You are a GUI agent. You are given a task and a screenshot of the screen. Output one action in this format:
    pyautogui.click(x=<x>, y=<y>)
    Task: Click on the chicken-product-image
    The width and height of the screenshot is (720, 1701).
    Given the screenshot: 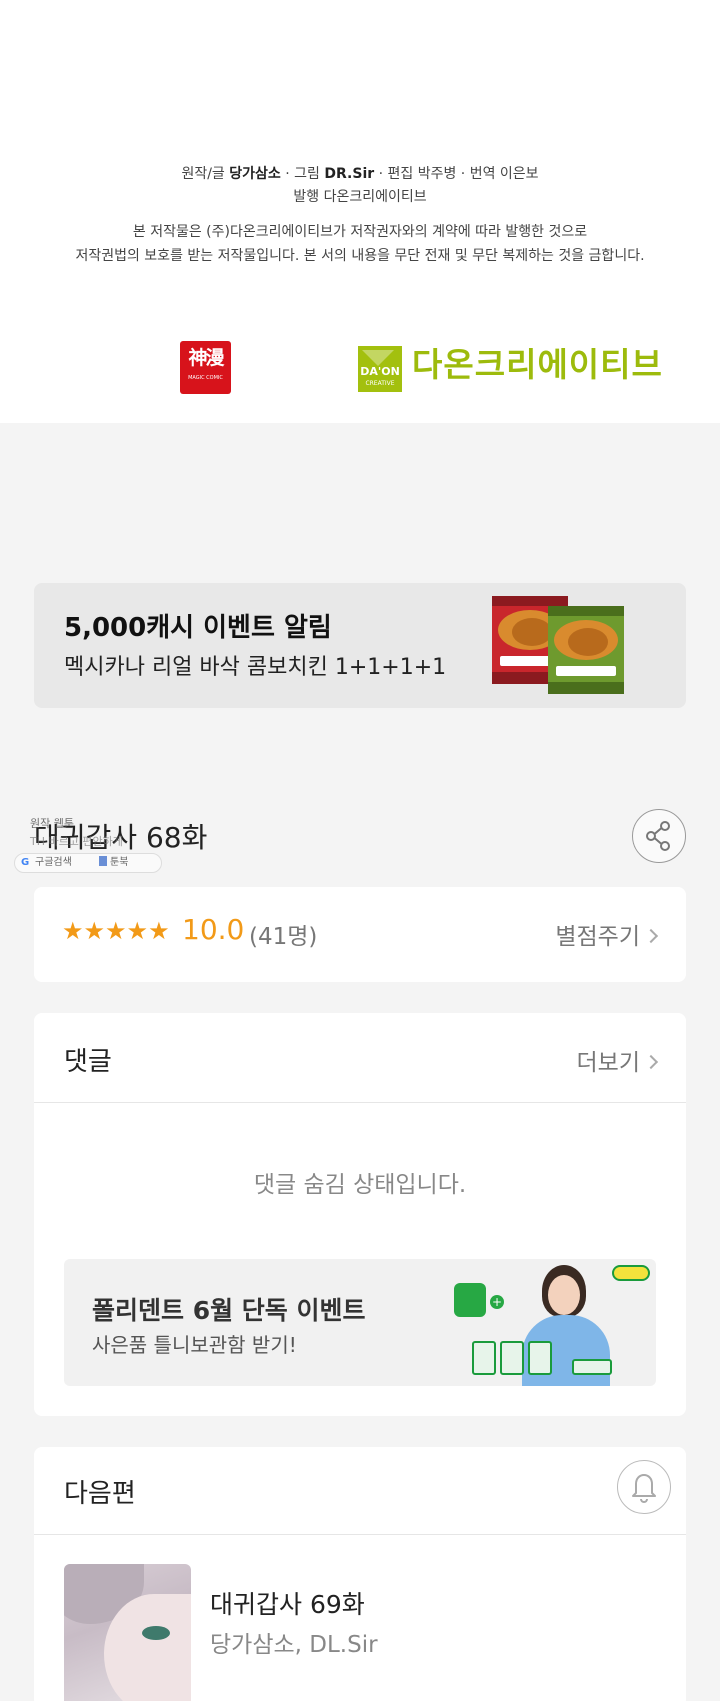 What is the action you would take?
    pyautogui.click(x=560, y=646)
    